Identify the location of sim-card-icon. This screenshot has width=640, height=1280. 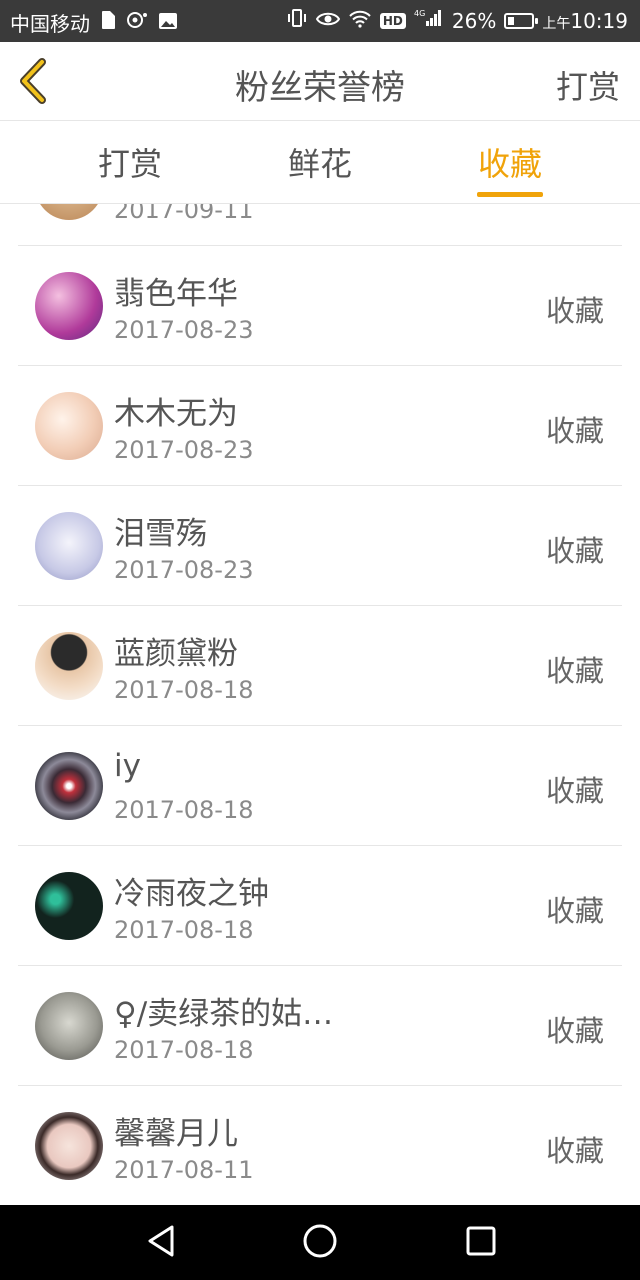
(108, 22).